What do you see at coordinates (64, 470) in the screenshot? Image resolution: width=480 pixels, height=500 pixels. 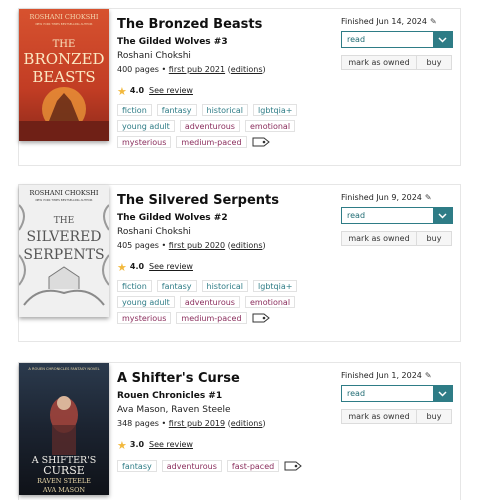 I see `svg-text: CURSE` at bounding box center [64, 470].